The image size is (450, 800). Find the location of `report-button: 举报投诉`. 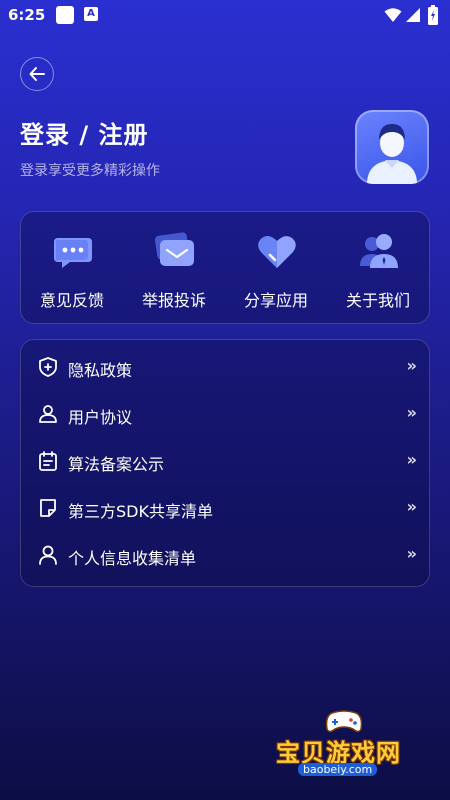

report-button: 举报投诉 is located at coordinates (174, 268).